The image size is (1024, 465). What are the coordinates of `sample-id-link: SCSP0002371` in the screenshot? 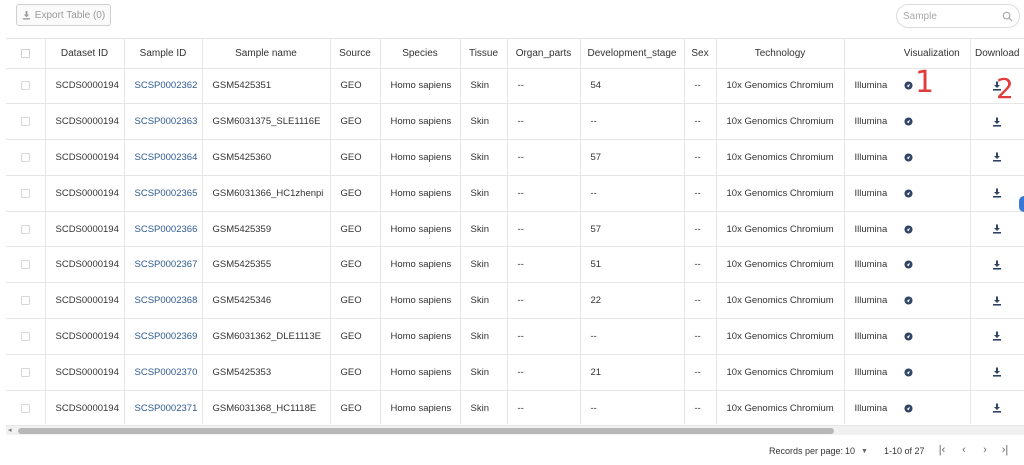 It's located at (163, 407).